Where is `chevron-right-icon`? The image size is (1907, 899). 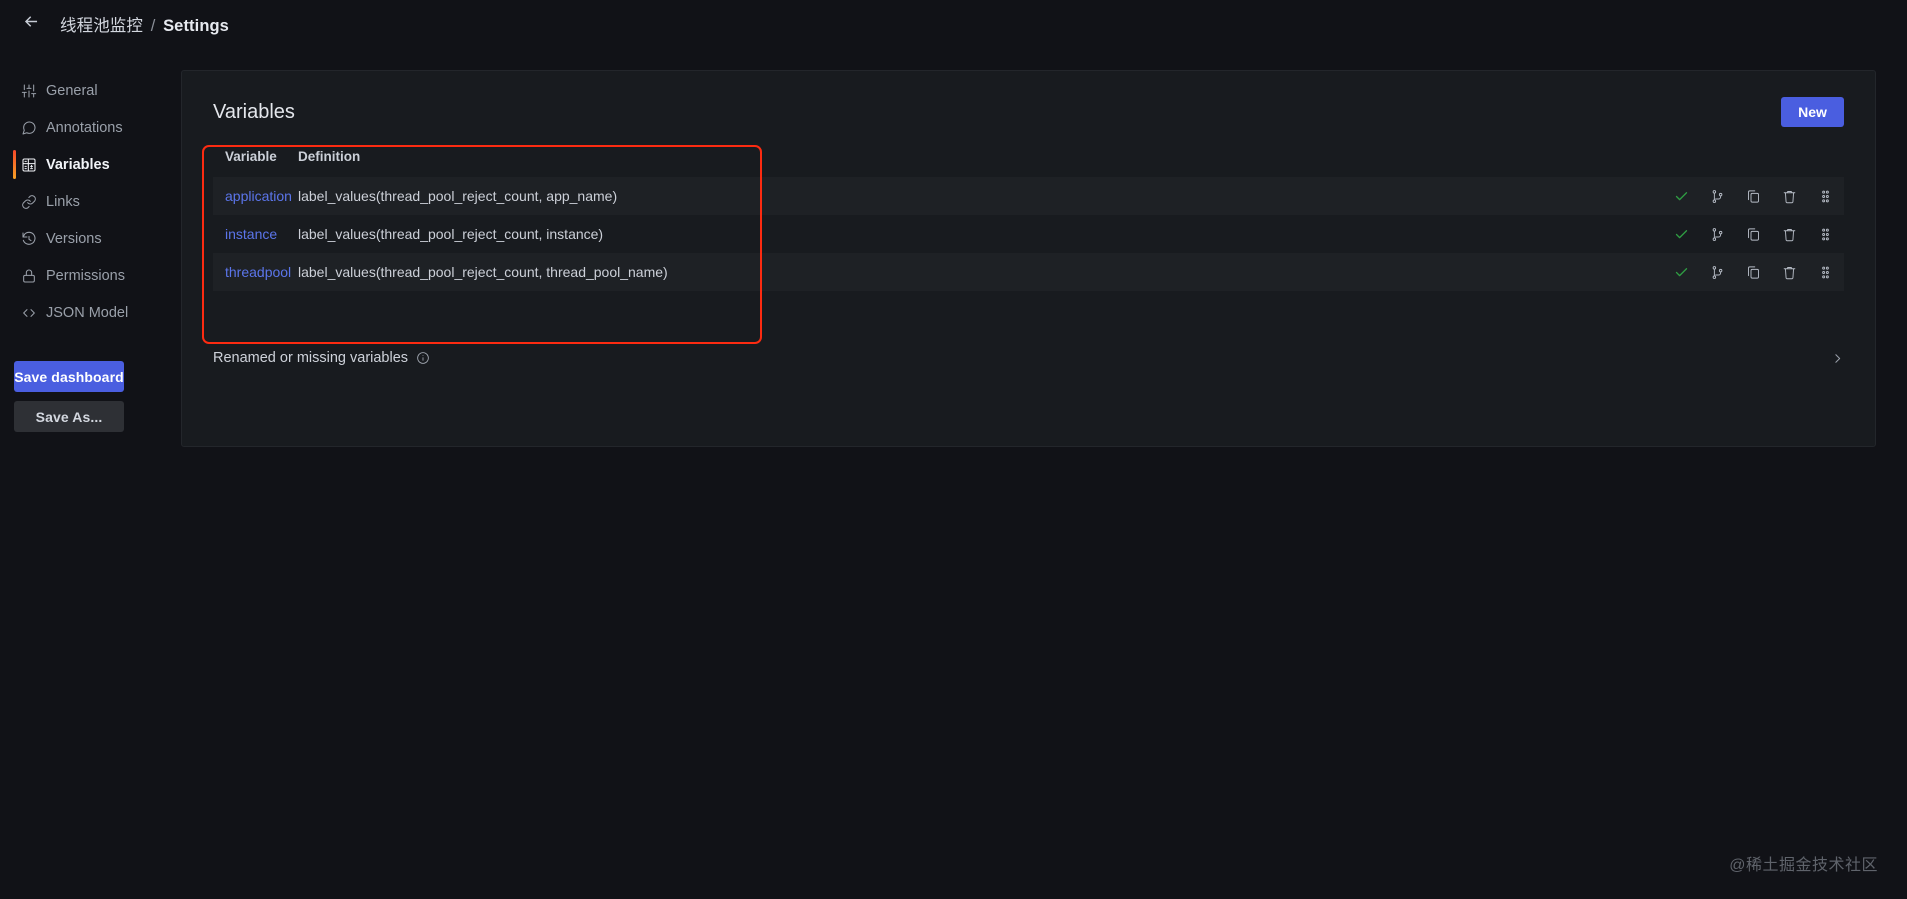
chevron-right-icon is located at coordinates (1837, 358).